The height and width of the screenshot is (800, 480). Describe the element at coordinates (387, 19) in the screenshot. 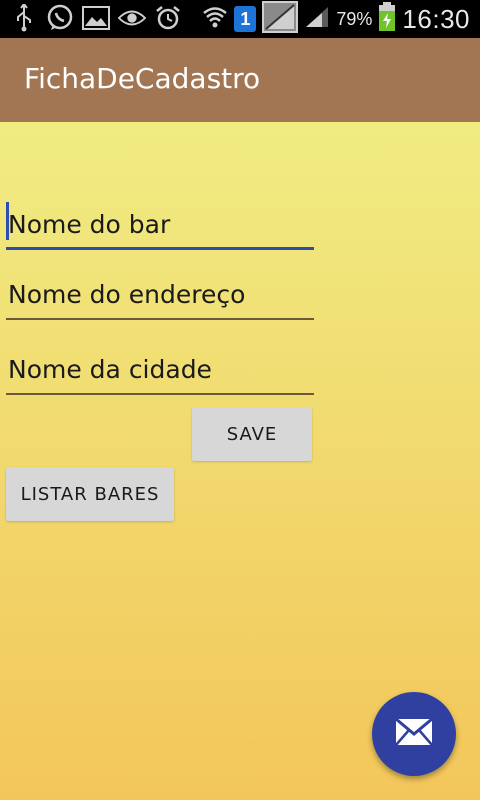

I see `battery-charging-icon` at that location.